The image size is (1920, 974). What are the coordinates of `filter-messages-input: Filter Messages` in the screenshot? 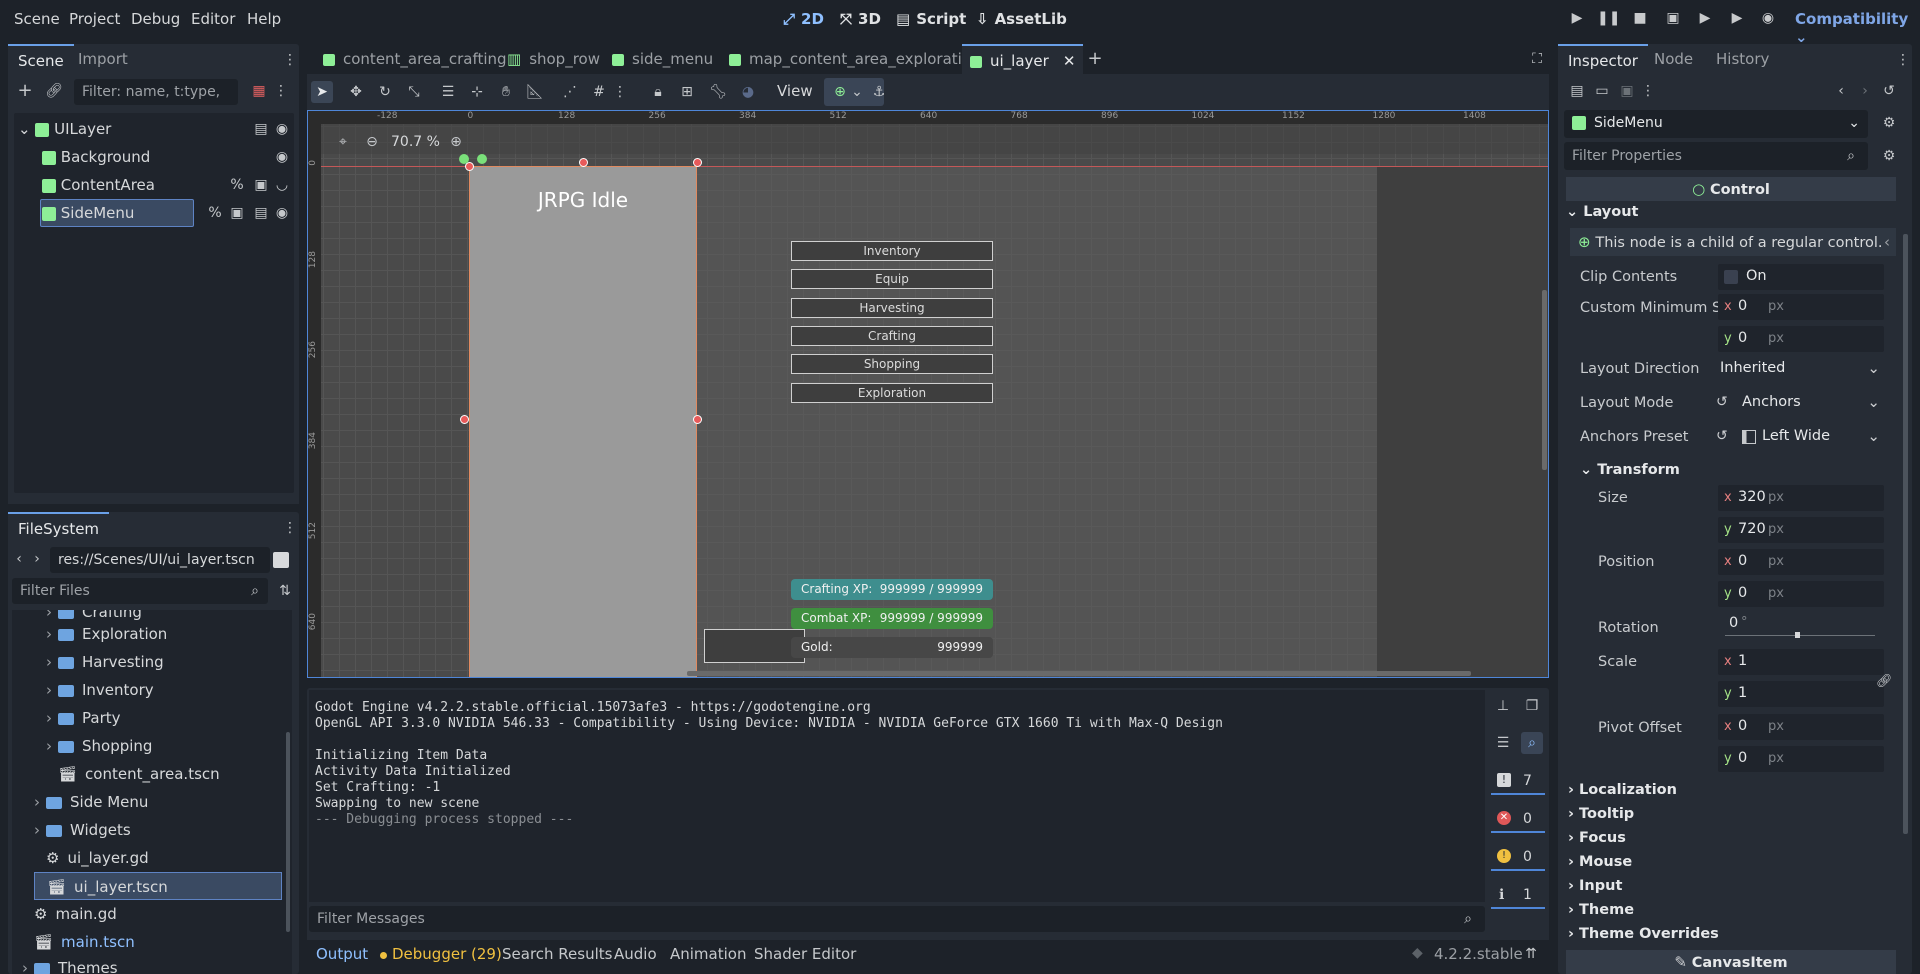 It's located at (897, 919).